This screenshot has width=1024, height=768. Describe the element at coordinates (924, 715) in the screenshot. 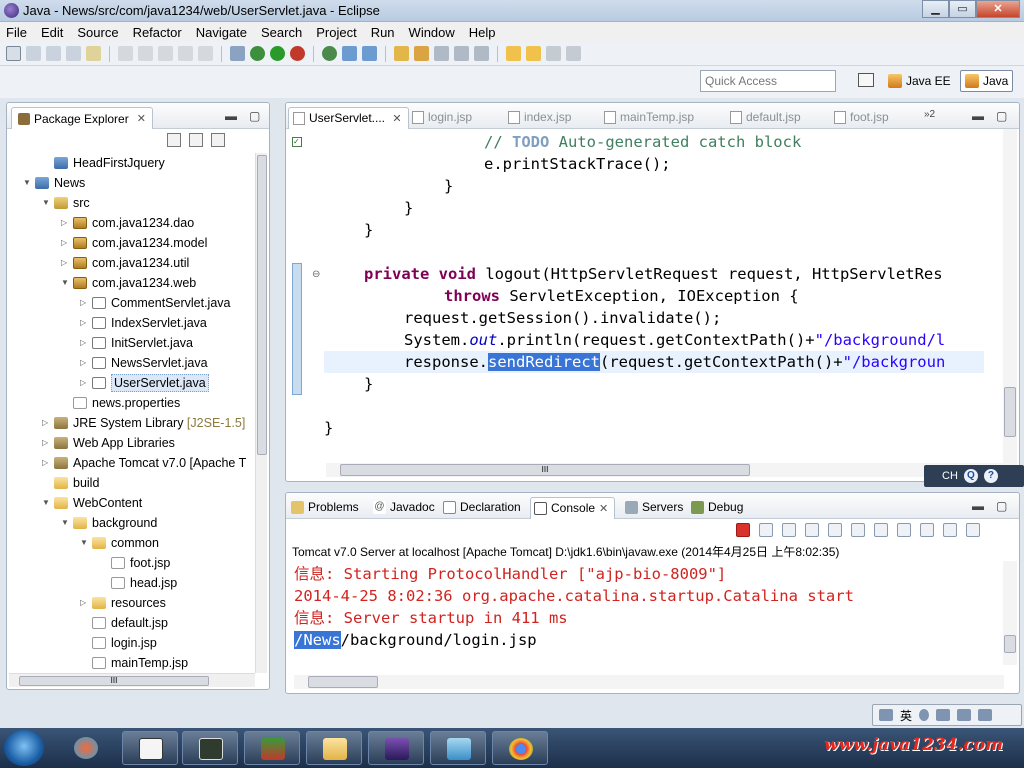

I see `moon-icon` at that location.